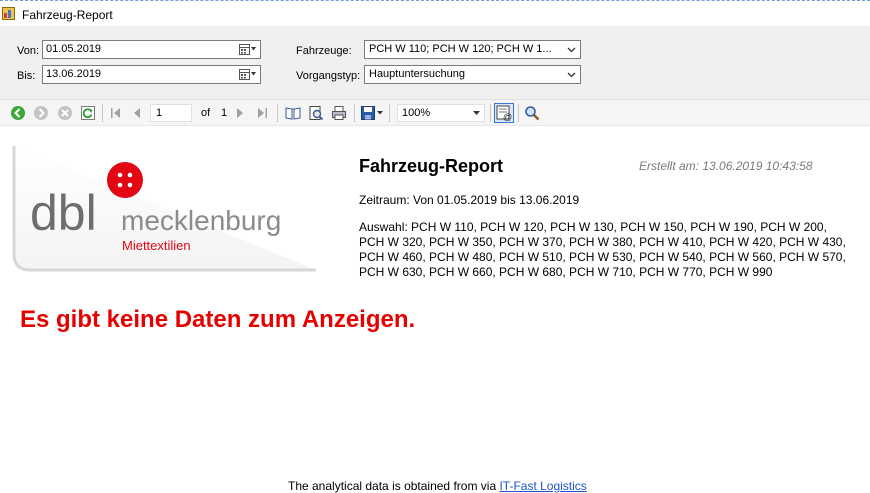 This screenshot has width=870, height=493. Describe the element at coordinates (441, 113) in the screenshot. I see `zoom-select: 100%` at that location.